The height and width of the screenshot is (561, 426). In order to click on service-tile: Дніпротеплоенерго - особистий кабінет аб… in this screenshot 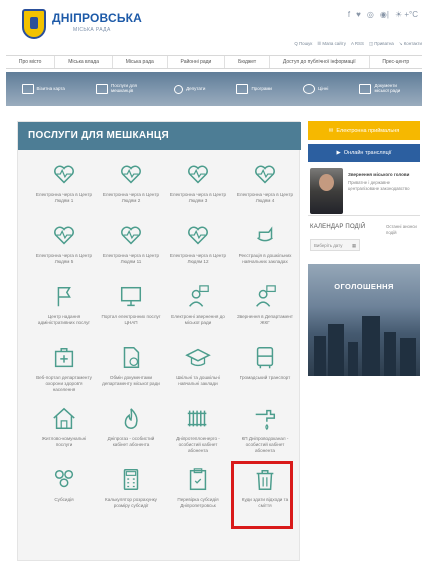, I will do `click(198, 437)`.